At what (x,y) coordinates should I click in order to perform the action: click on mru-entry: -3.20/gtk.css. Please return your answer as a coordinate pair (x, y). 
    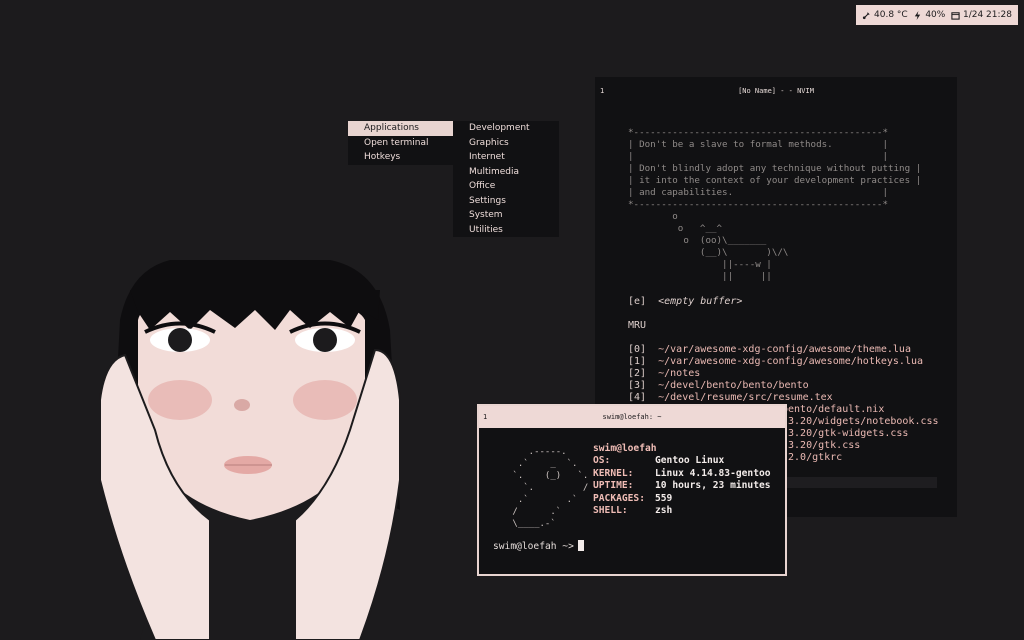
    Looking at the image, I should click on (821, 446).